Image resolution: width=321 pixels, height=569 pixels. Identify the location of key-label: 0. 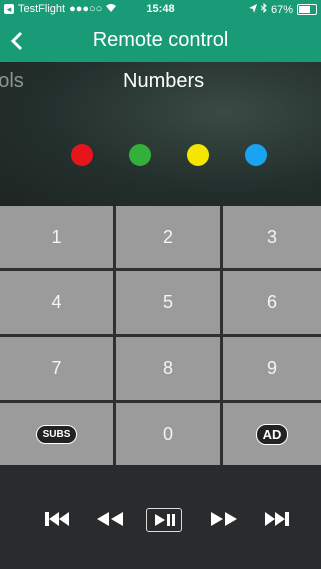
(167, 433).